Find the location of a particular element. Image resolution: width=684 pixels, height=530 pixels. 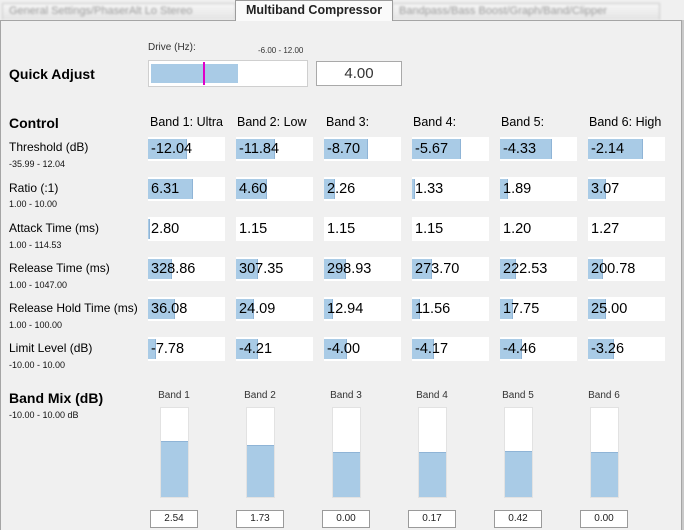

threshold-band-2-slider: -11.84 is located at coordinates (274, 149).